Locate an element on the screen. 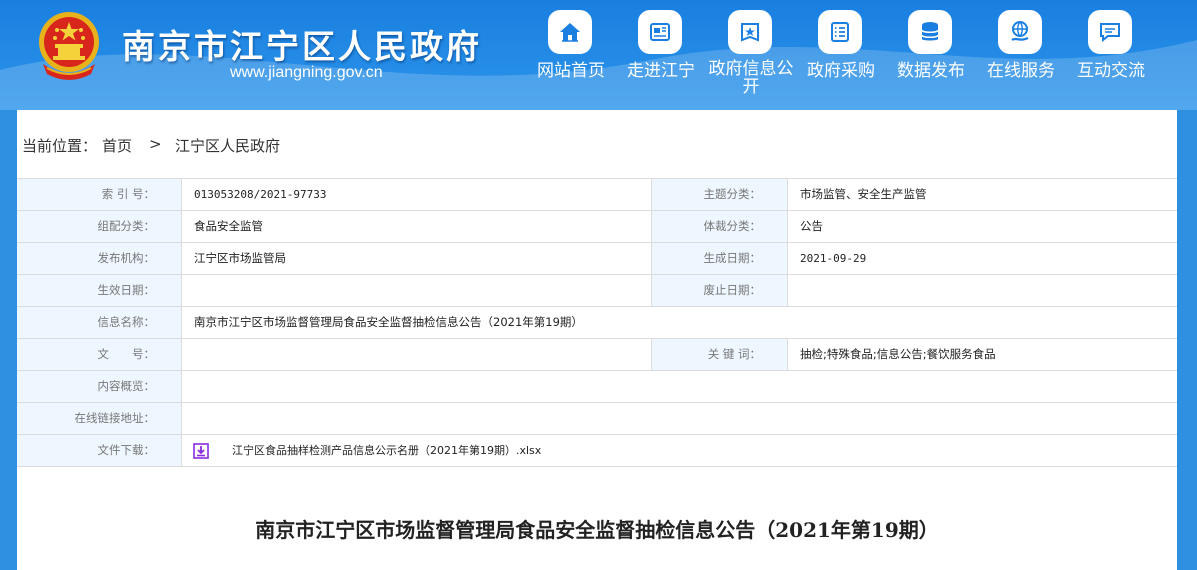 Image resolution: width=1197 pixels, height=570 pixels. created-date-value: 2021-09-29 is located at coordinates (833, 258).